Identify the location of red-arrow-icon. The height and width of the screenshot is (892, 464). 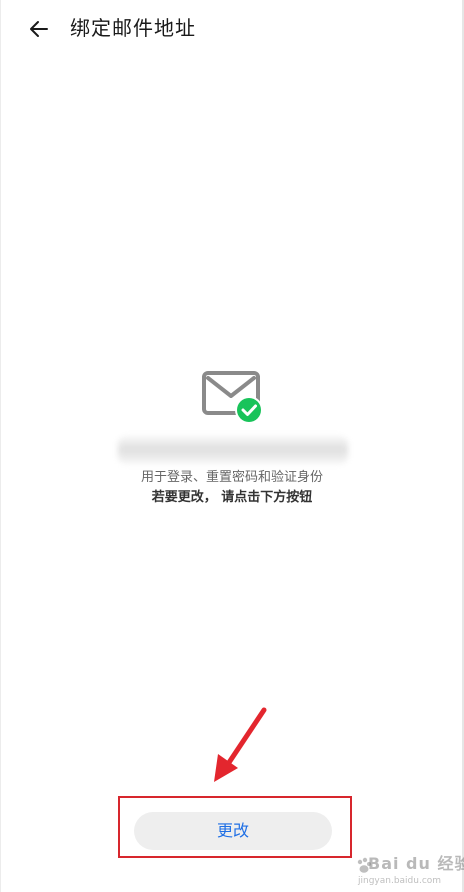
(240, 744).